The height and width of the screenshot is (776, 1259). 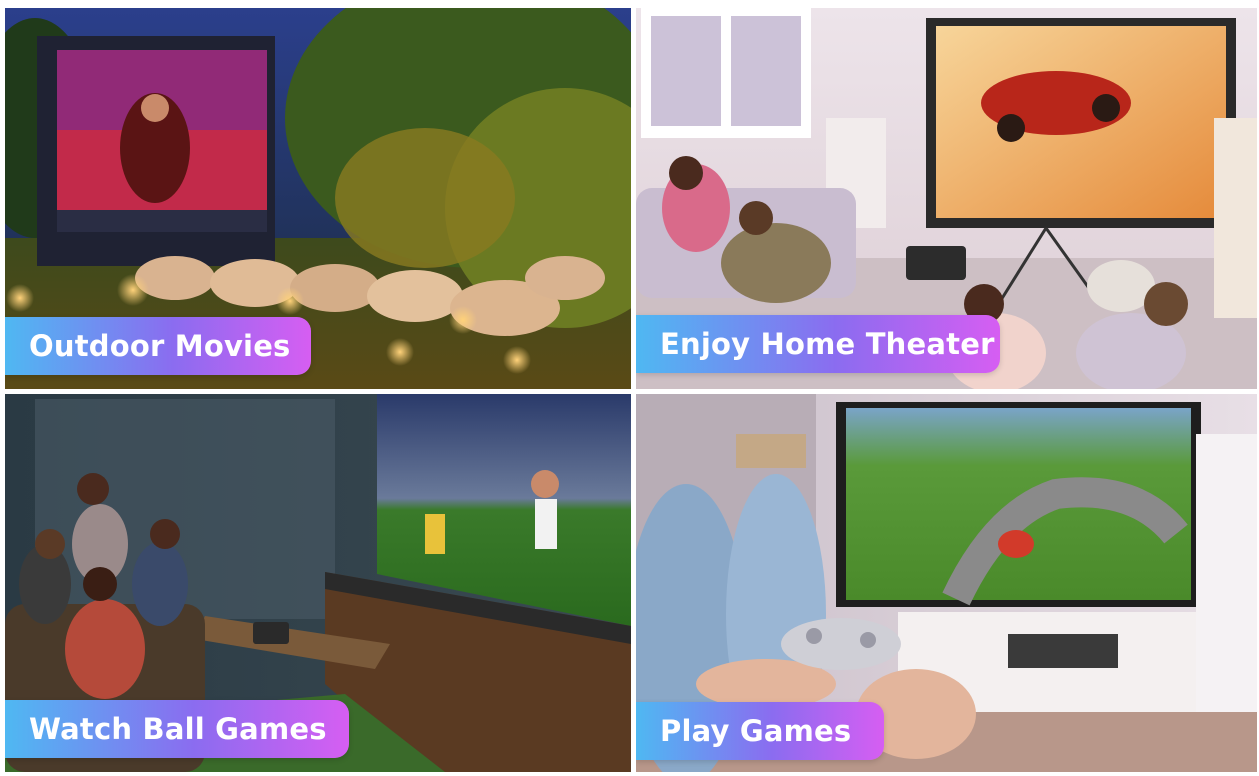 I want to click on label-ball-games: Watch Ball Games, so click(x=177, y=729).